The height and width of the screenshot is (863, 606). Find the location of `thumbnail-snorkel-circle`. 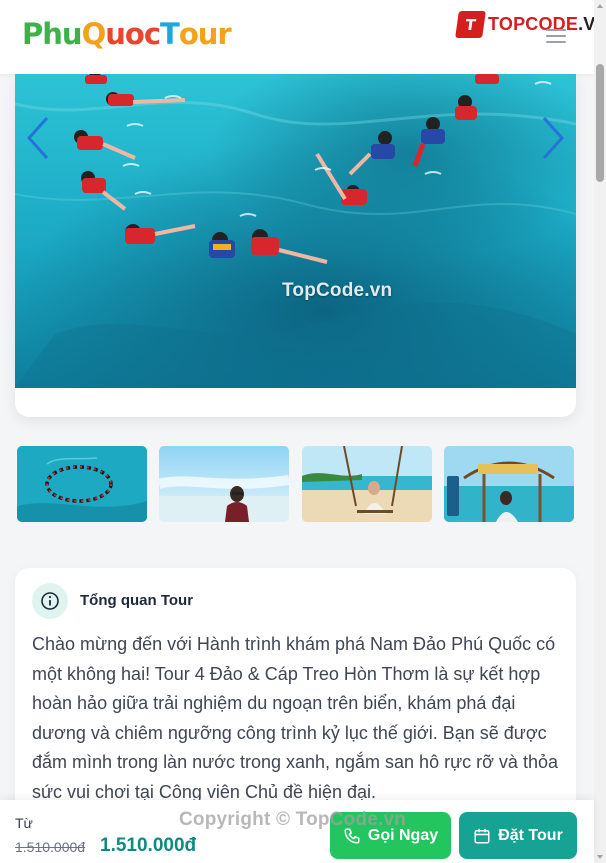

thumbnail-snorkel-circle is located at coordinates (82, 484).